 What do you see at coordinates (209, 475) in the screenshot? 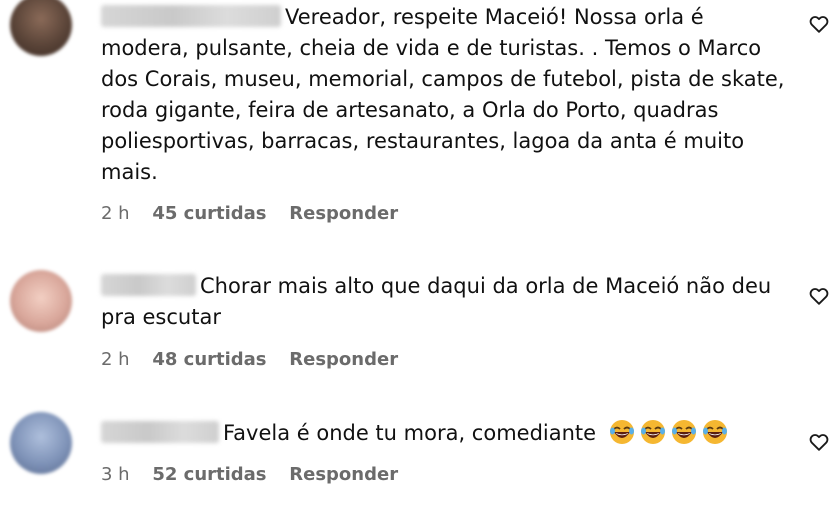
I see `like-count: 52 curtidas` at bounding box center [209, 475].